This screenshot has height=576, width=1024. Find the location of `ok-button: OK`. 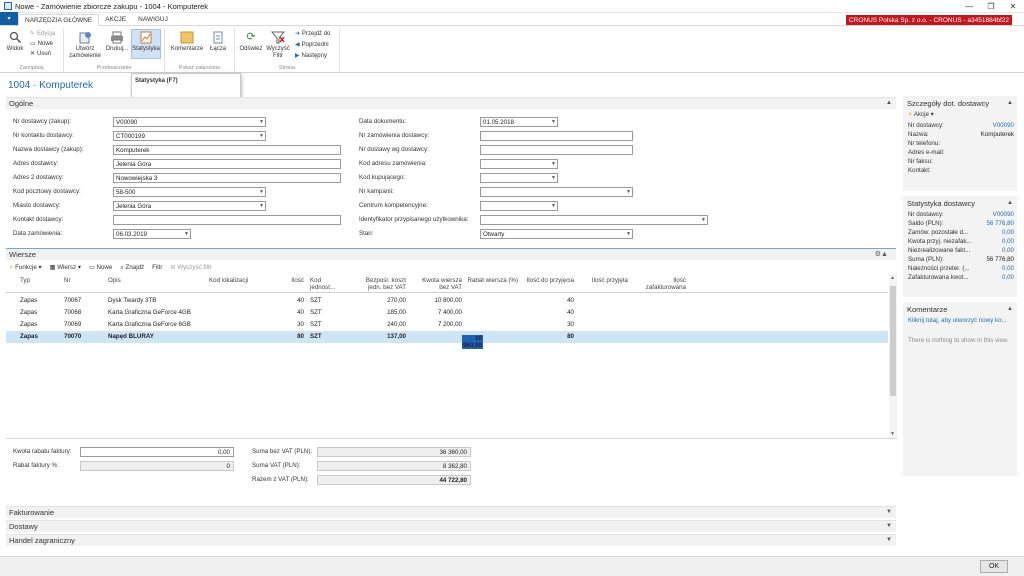

ok-button: OK is located at coordinates (994, 566).